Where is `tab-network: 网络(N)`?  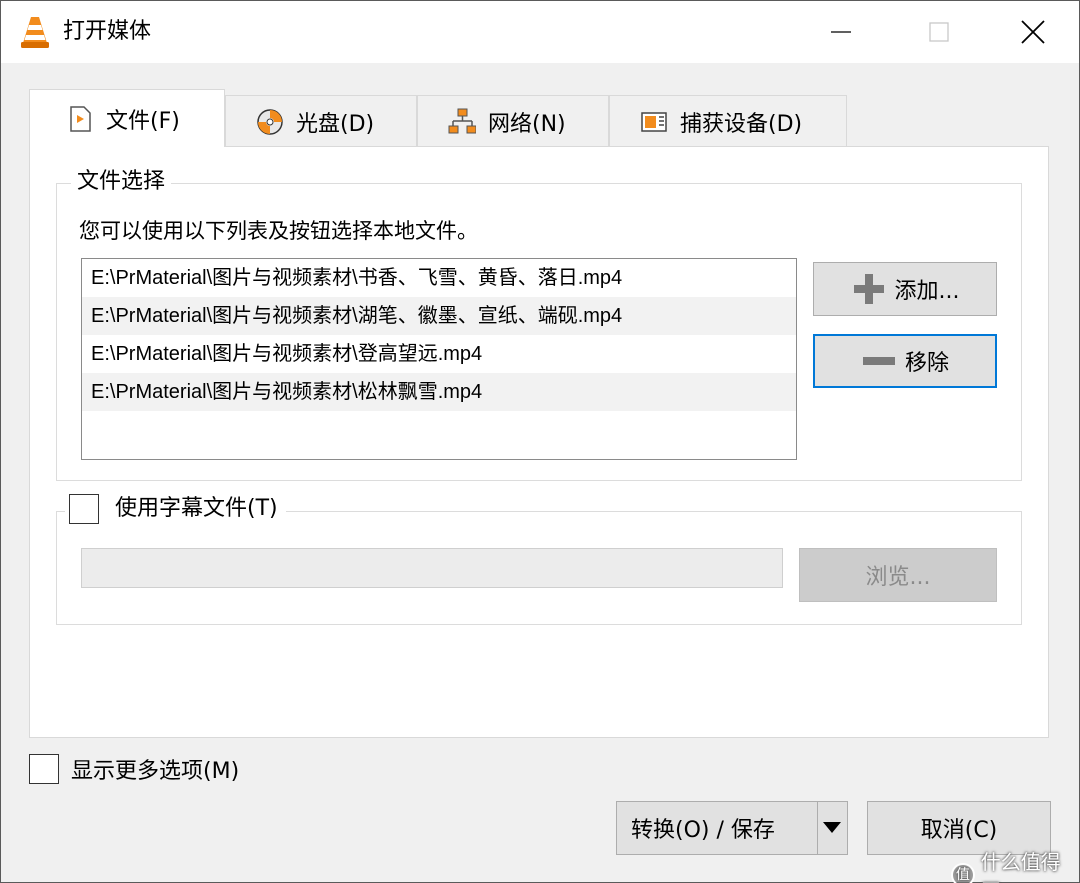
tab-network: 网络(N) is located at coordinates (513, 121).